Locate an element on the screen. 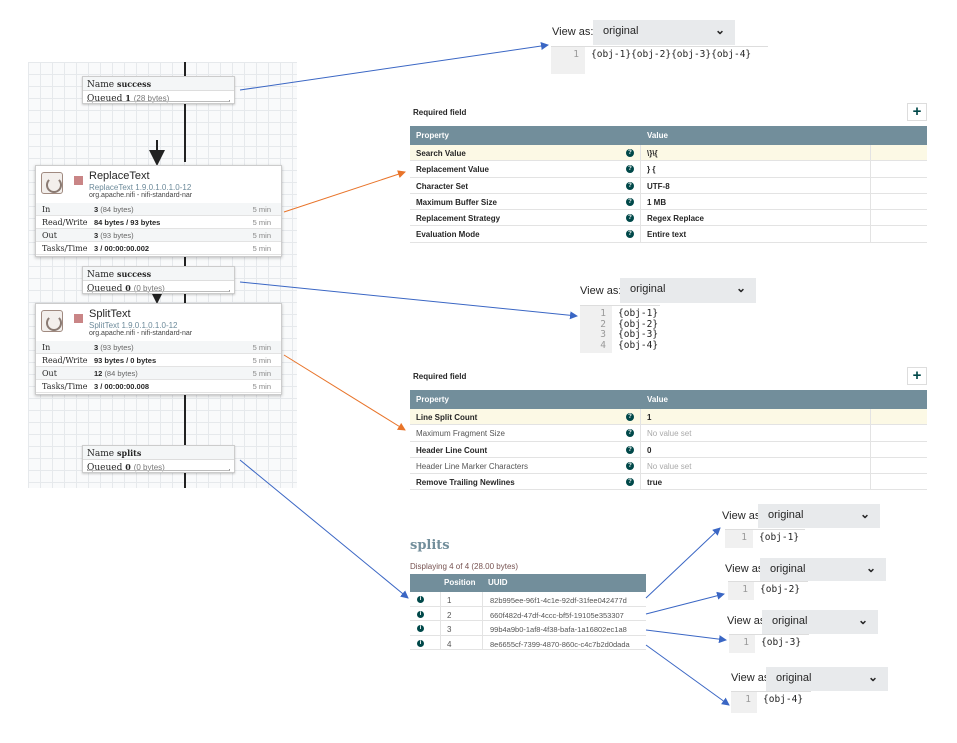  flowfile-uuid: 660f482d-47df-4ccc-bf5f-19105e353307 is located at coordinates (557, 615).